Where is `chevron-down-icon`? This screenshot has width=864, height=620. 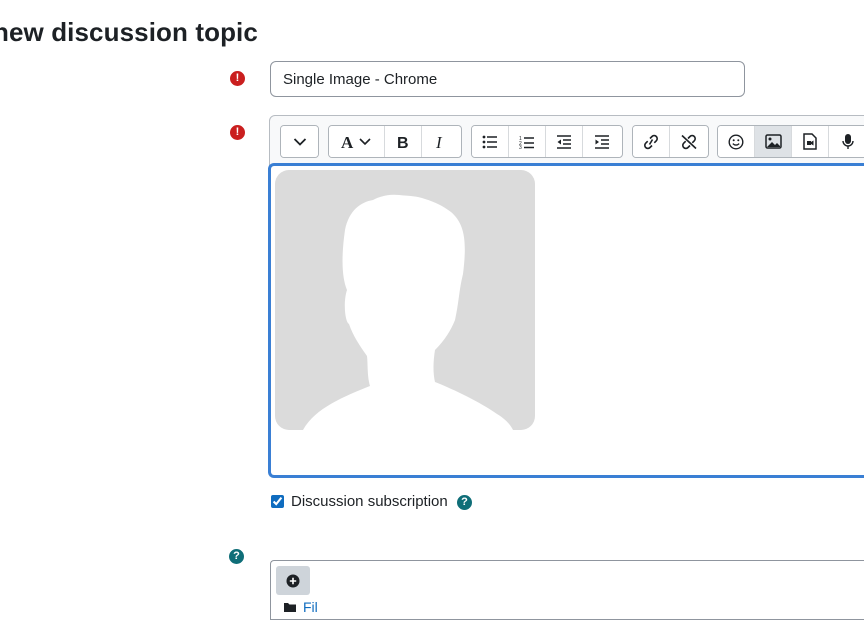
chevron-down-icon is located at coordinates (299, 141).